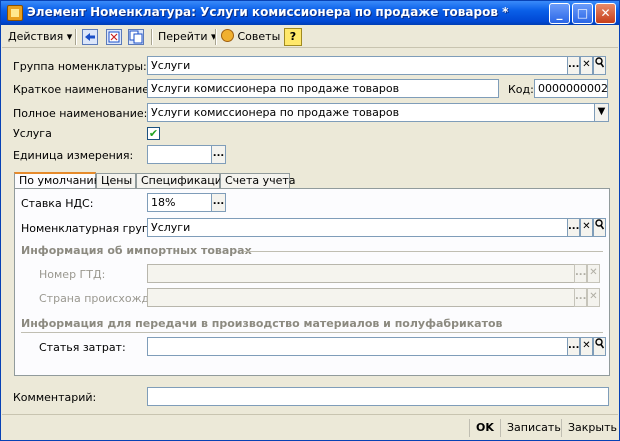 Image resolution: width=620 pixels, height=441 pixels. Describe the element at coordinates (323, 88) in the screenshot. I see `short-name-input: Услуги комиссионера по продаже товаров` at that location.